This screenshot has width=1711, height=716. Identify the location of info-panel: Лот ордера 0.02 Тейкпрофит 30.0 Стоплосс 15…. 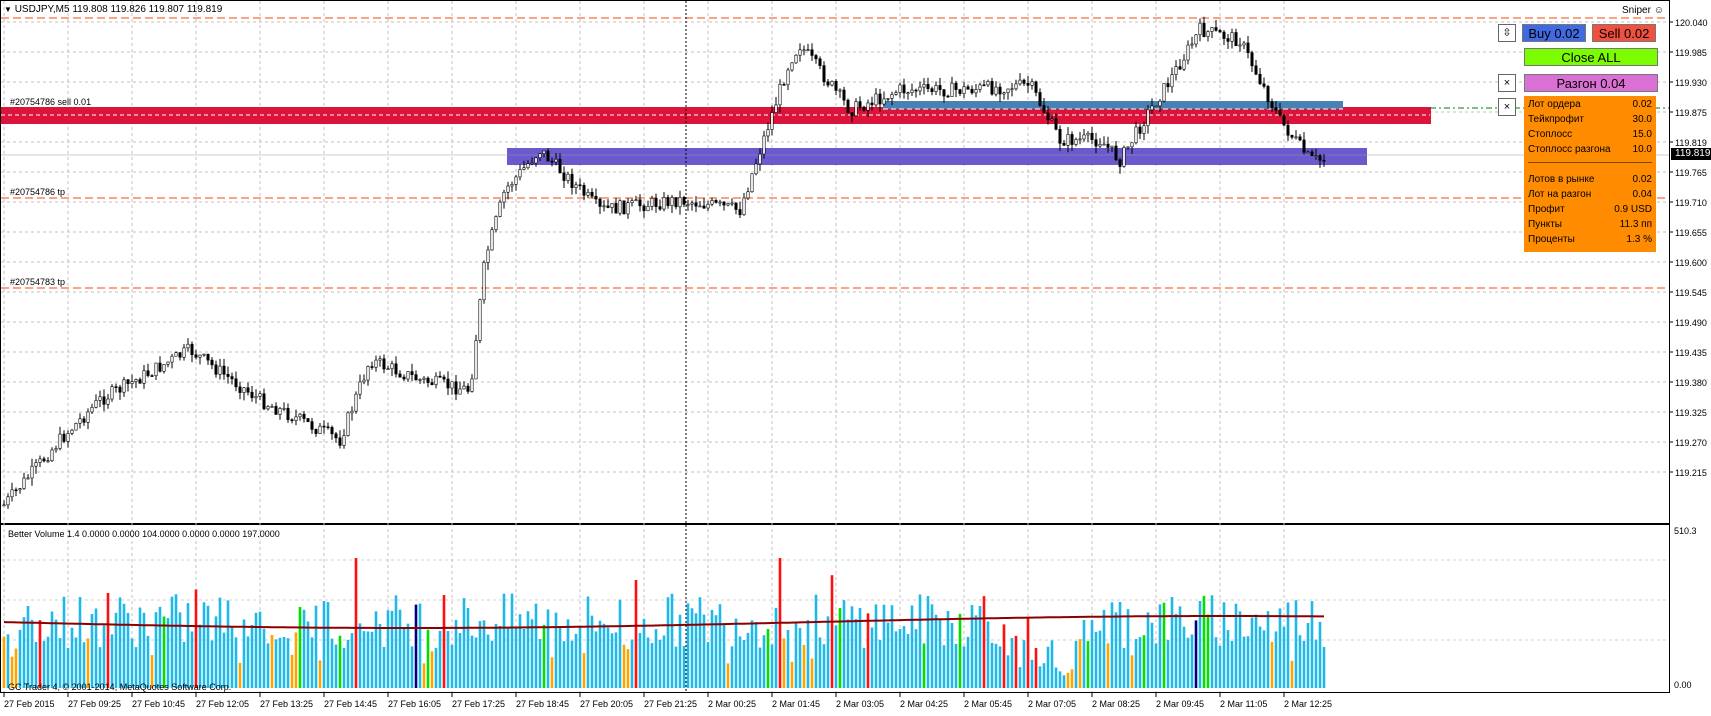
(1590, 174).